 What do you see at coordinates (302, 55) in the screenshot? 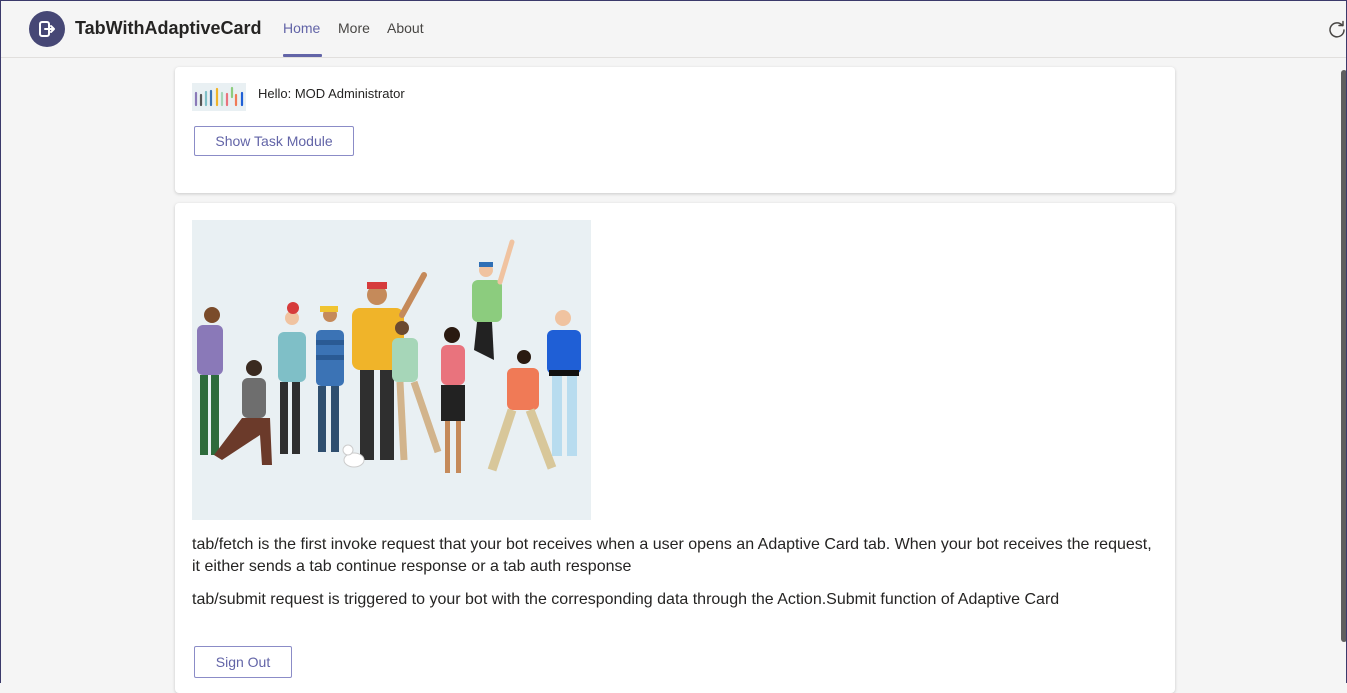
I see `active-tab-indicator` at bounding box center [302, 55].